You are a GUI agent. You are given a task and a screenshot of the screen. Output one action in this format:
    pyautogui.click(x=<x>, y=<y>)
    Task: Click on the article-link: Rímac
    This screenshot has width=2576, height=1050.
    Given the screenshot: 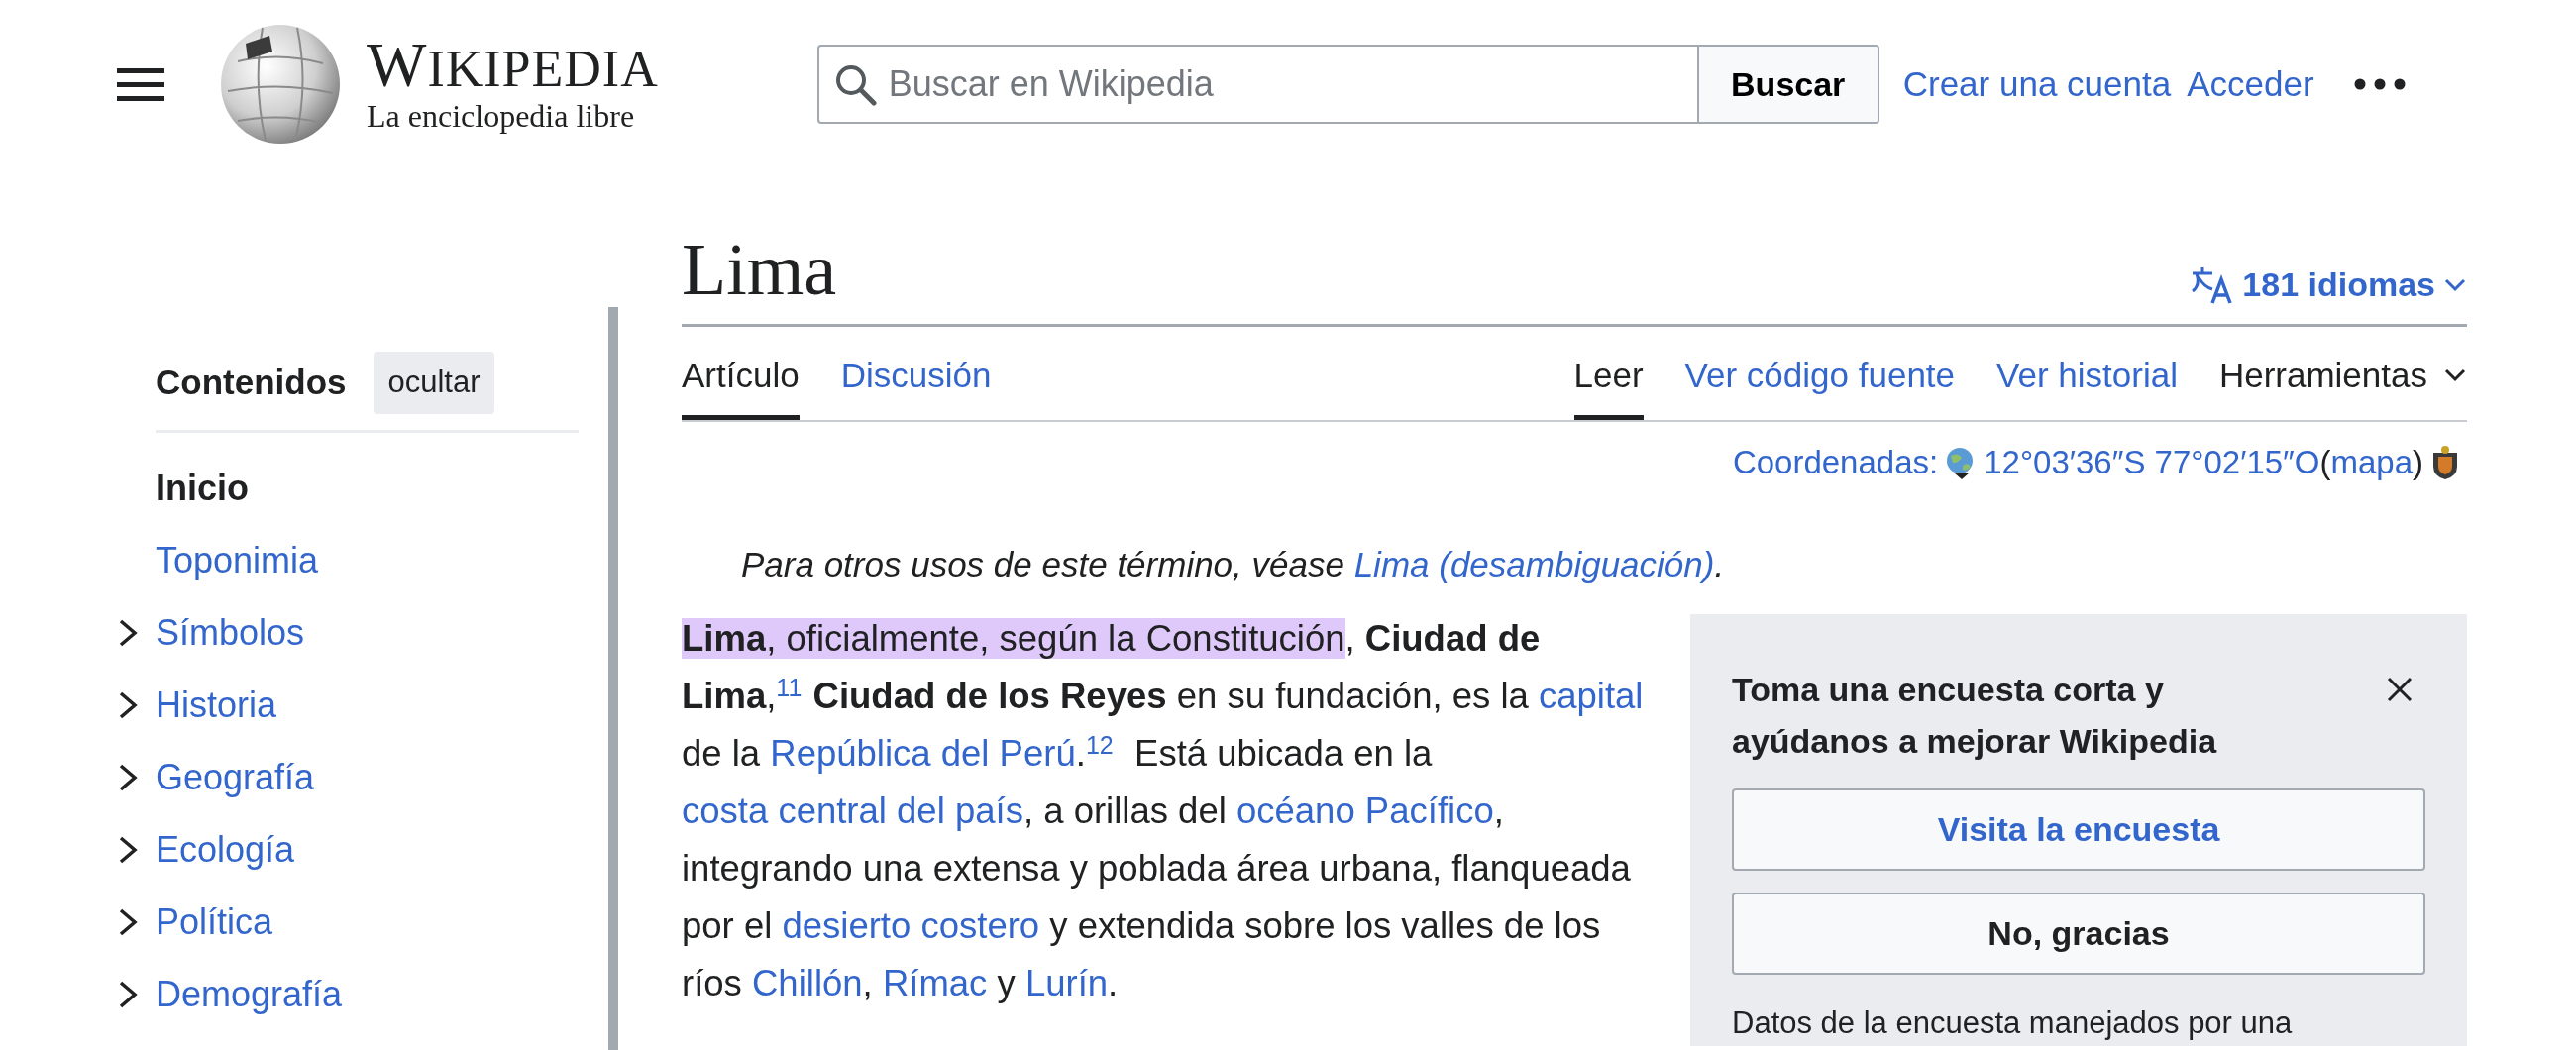 What is the action you would take?
    pyautogui.click(x=935, y=983)
    